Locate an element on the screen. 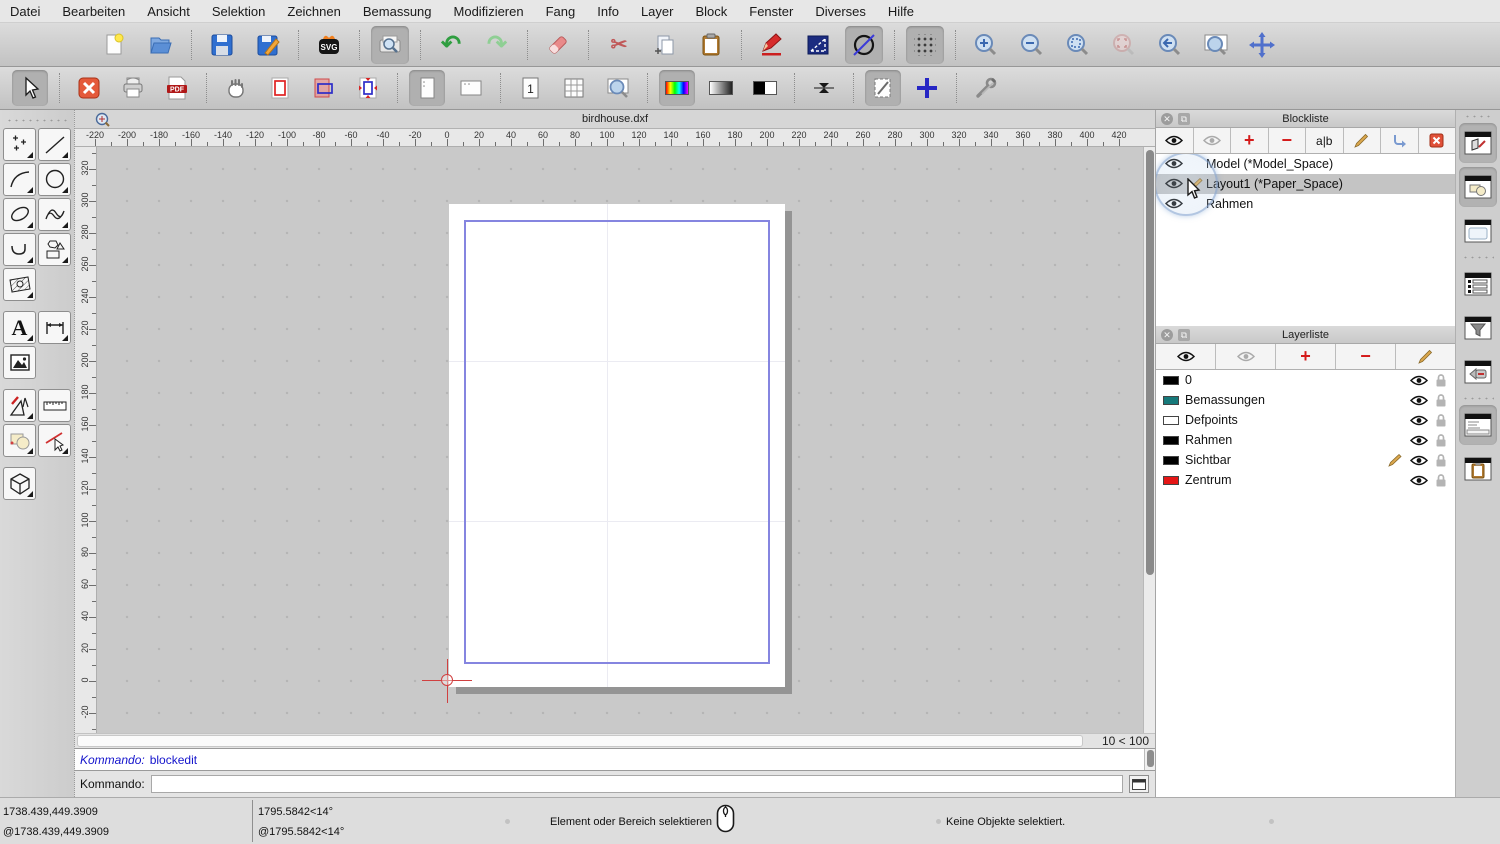 The image size is (1500, 844). modify-tools-button is located at coordinates (19, 440).